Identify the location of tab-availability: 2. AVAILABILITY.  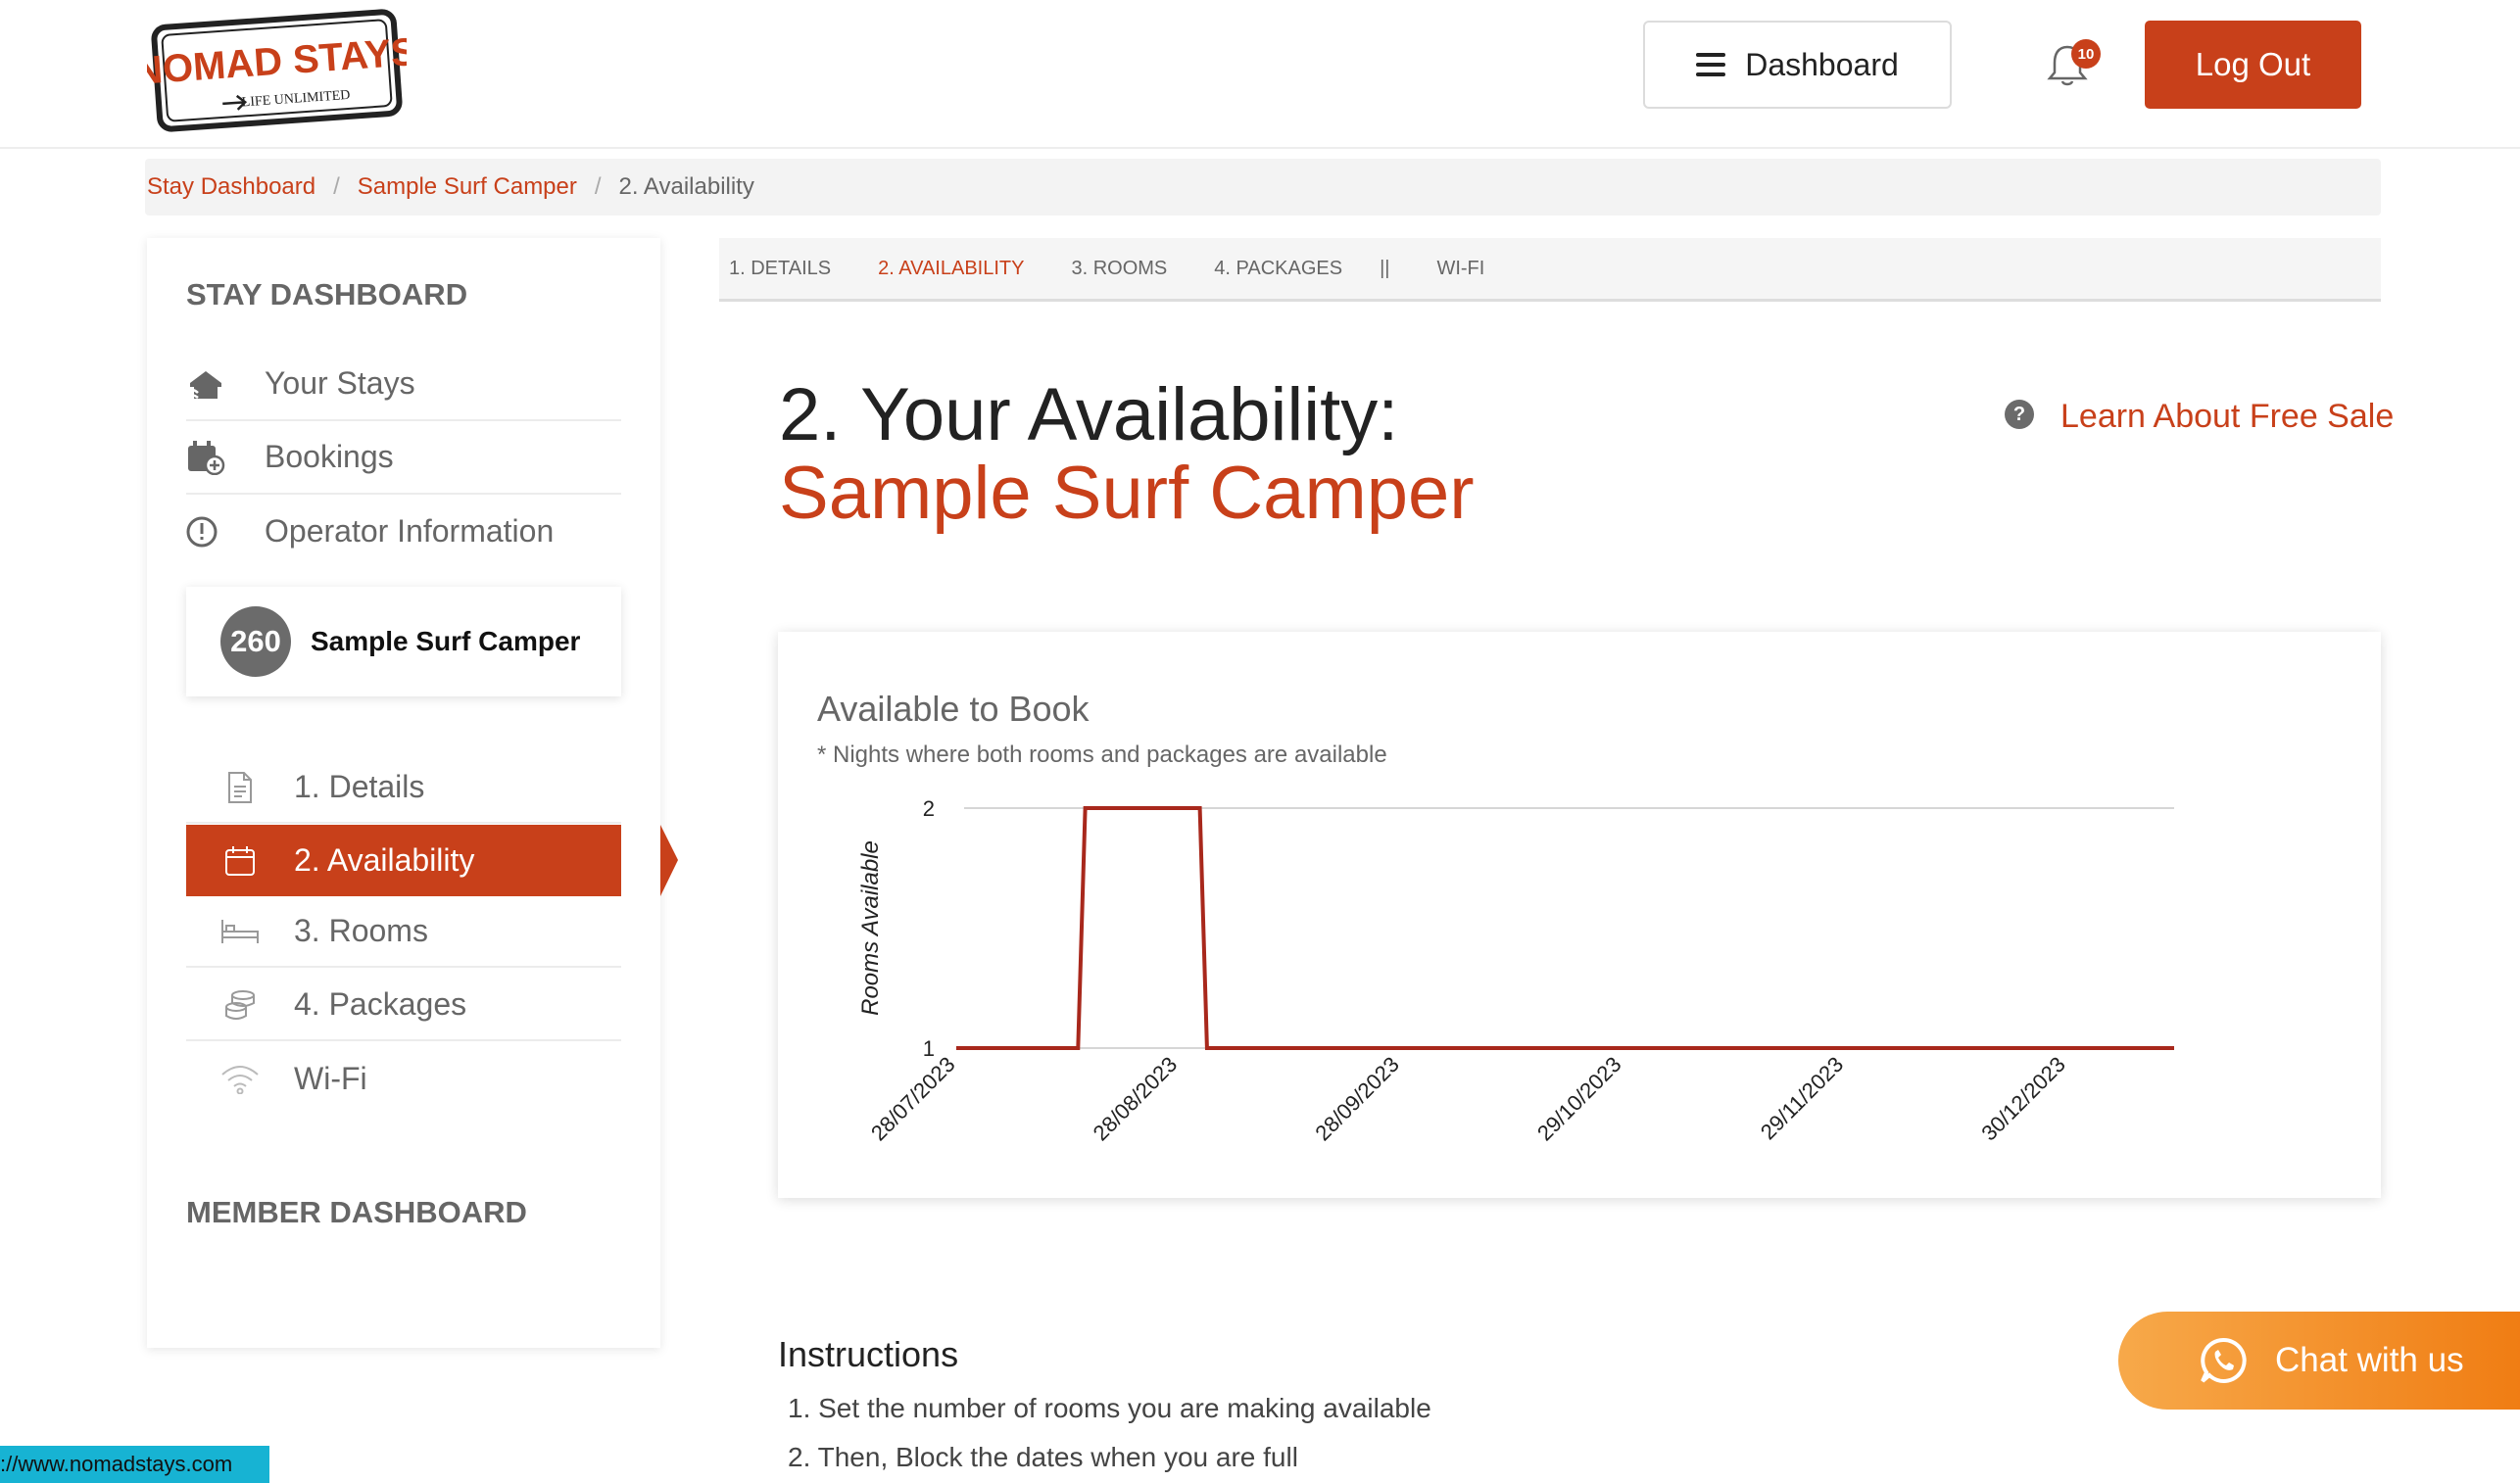
(951, 269).